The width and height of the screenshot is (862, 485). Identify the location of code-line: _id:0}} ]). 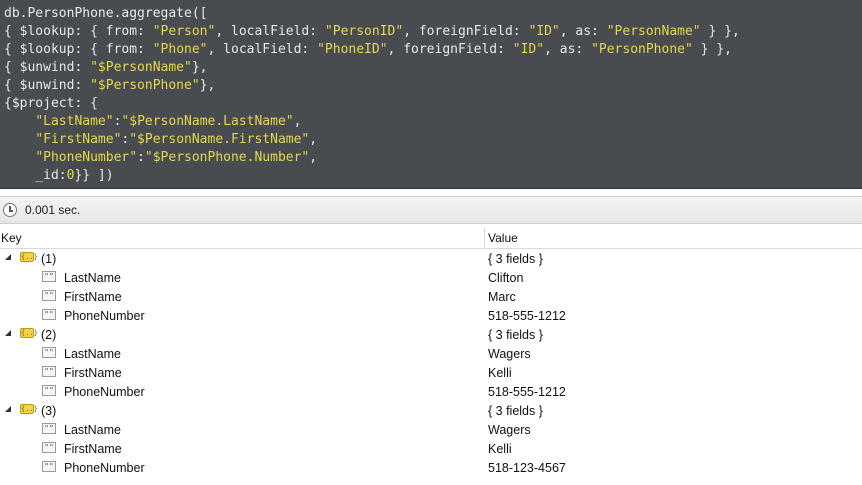
(59, 176).